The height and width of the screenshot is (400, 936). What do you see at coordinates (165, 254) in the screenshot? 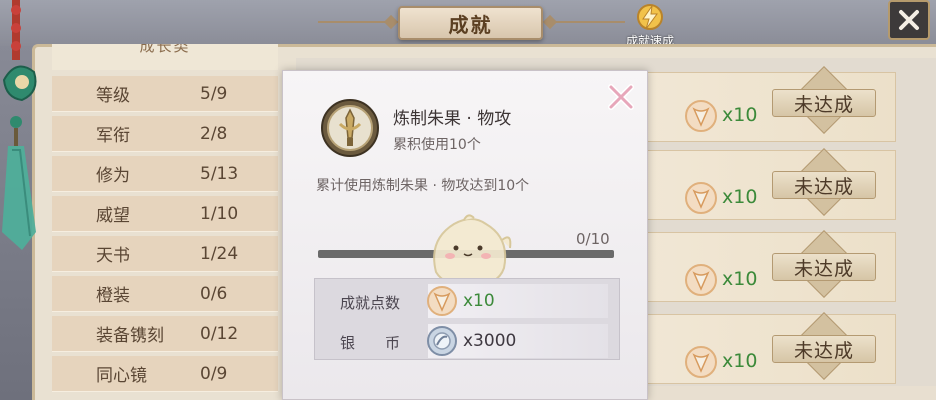
I see `stat-row: 天书 1/24` at bounding box center [165, 254].